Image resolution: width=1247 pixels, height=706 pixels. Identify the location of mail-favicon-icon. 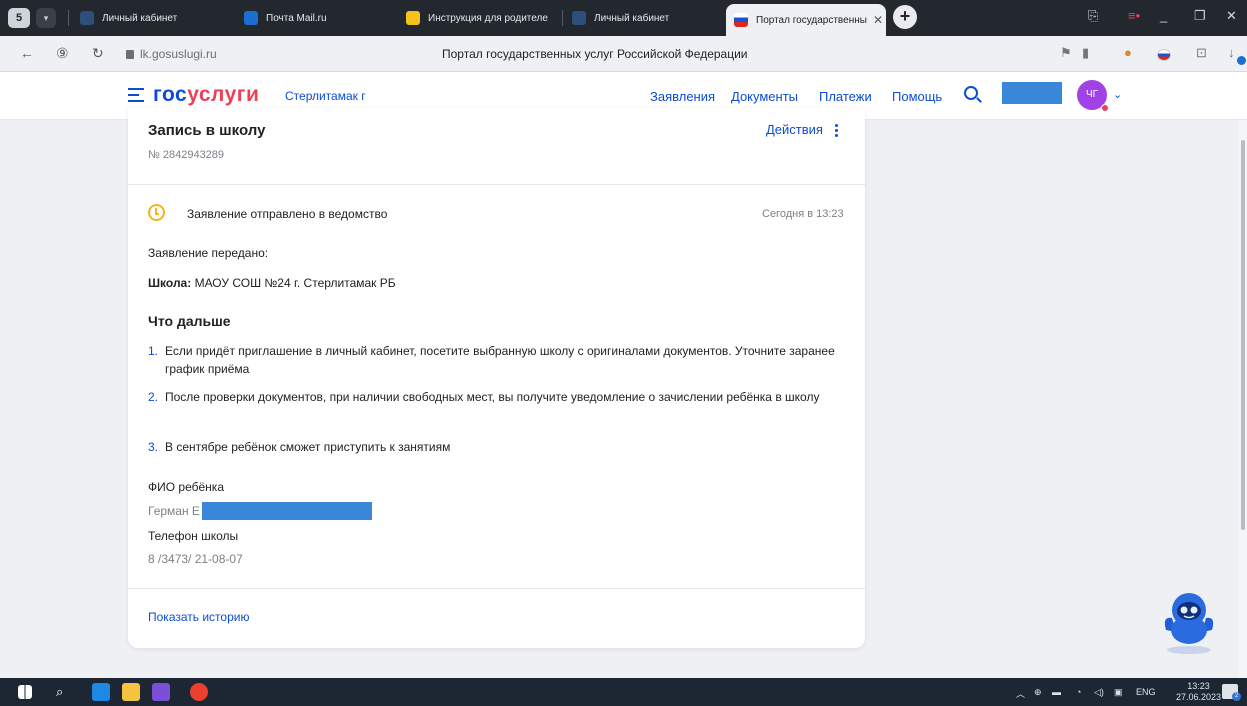
(251, 18).